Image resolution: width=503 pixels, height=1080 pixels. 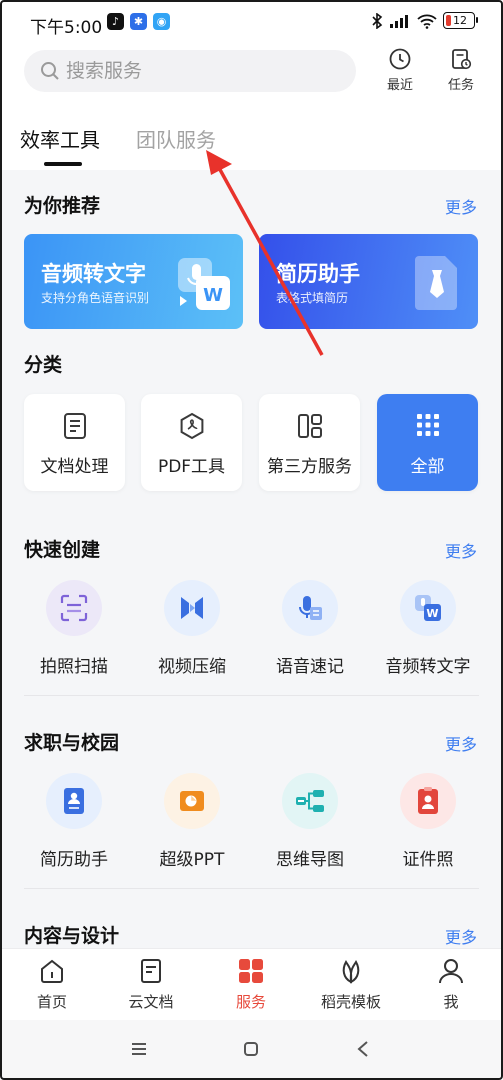 I want to click on item-label: 语音速记, so click(x=310, y=667).